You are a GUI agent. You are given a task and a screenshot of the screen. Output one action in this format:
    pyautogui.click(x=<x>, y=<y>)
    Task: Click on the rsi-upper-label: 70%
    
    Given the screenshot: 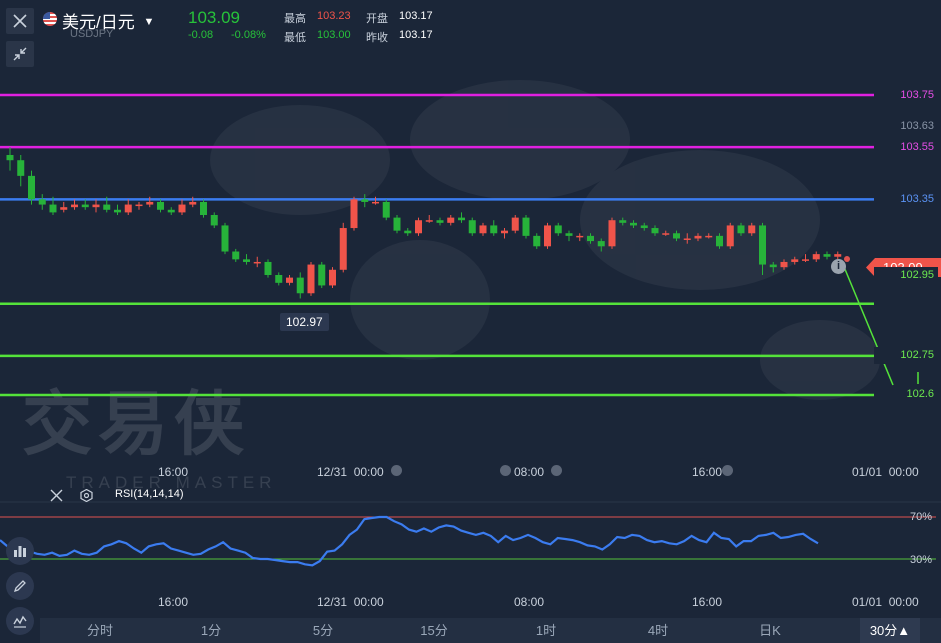 What is the action you would take?
    pyautogui.click(x=921, y=517)
    